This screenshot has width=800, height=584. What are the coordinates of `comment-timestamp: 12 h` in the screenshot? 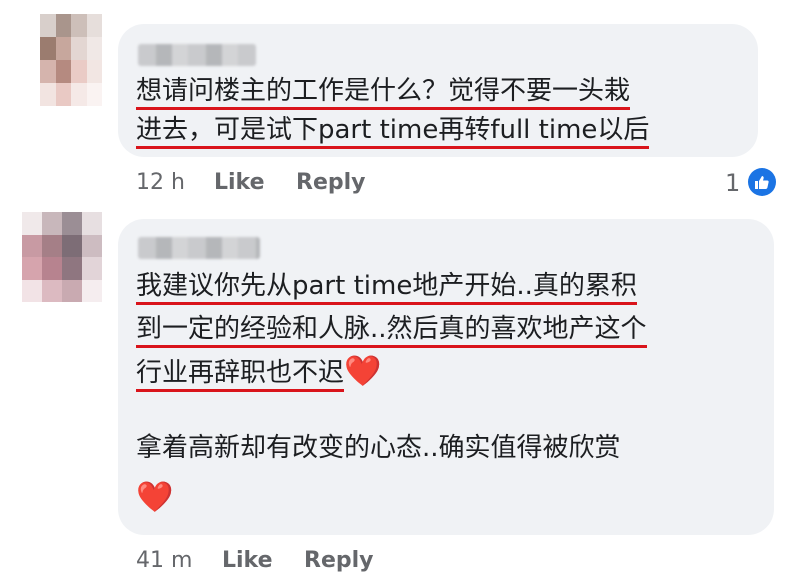 It's located at (160, 182).